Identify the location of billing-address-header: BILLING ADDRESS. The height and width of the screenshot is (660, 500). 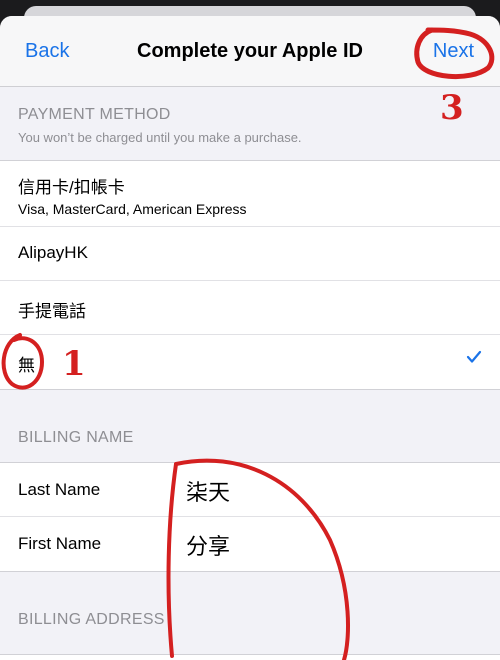
(91, 619).